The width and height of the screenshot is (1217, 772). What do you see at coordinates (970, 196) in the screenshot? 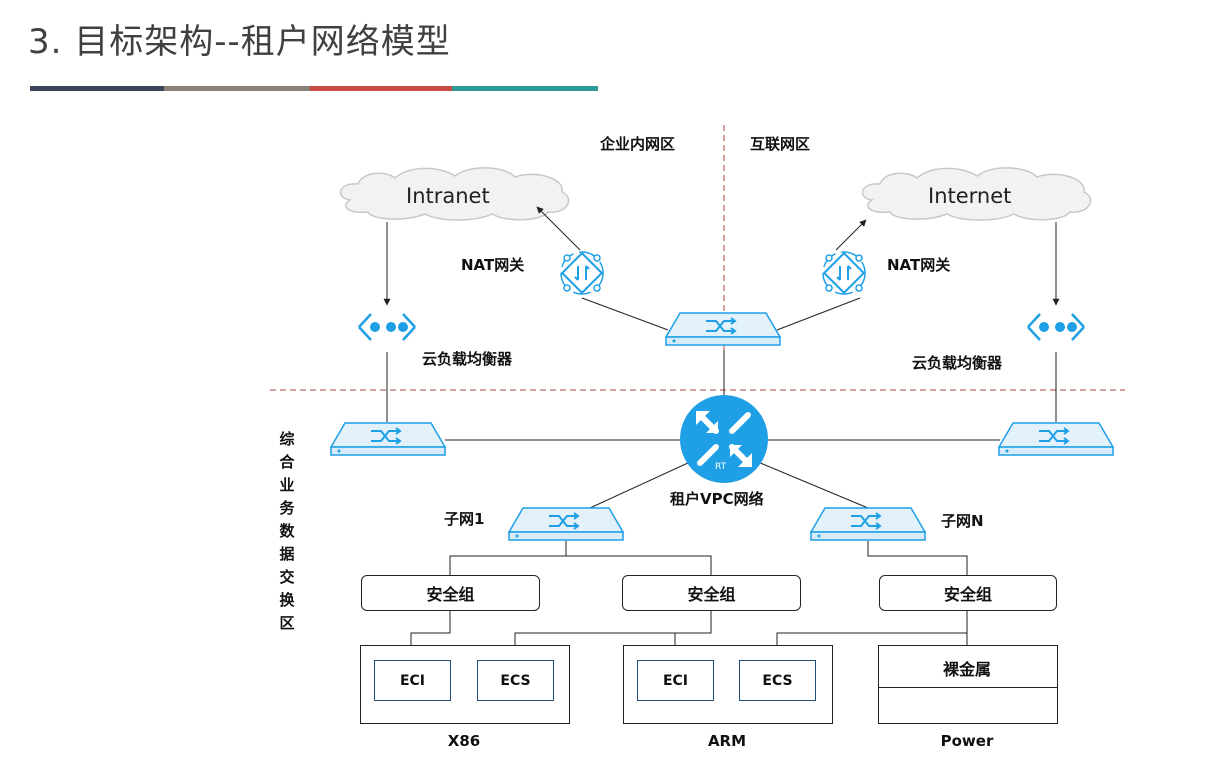
I see `internet-cloud-label: Internet` at bounding box center [970, 196].